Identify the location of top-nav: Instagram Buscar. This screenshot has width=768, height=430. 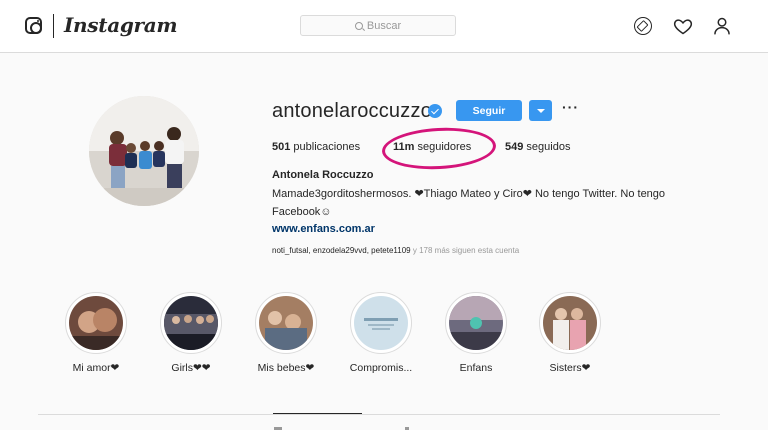
(384, 26).